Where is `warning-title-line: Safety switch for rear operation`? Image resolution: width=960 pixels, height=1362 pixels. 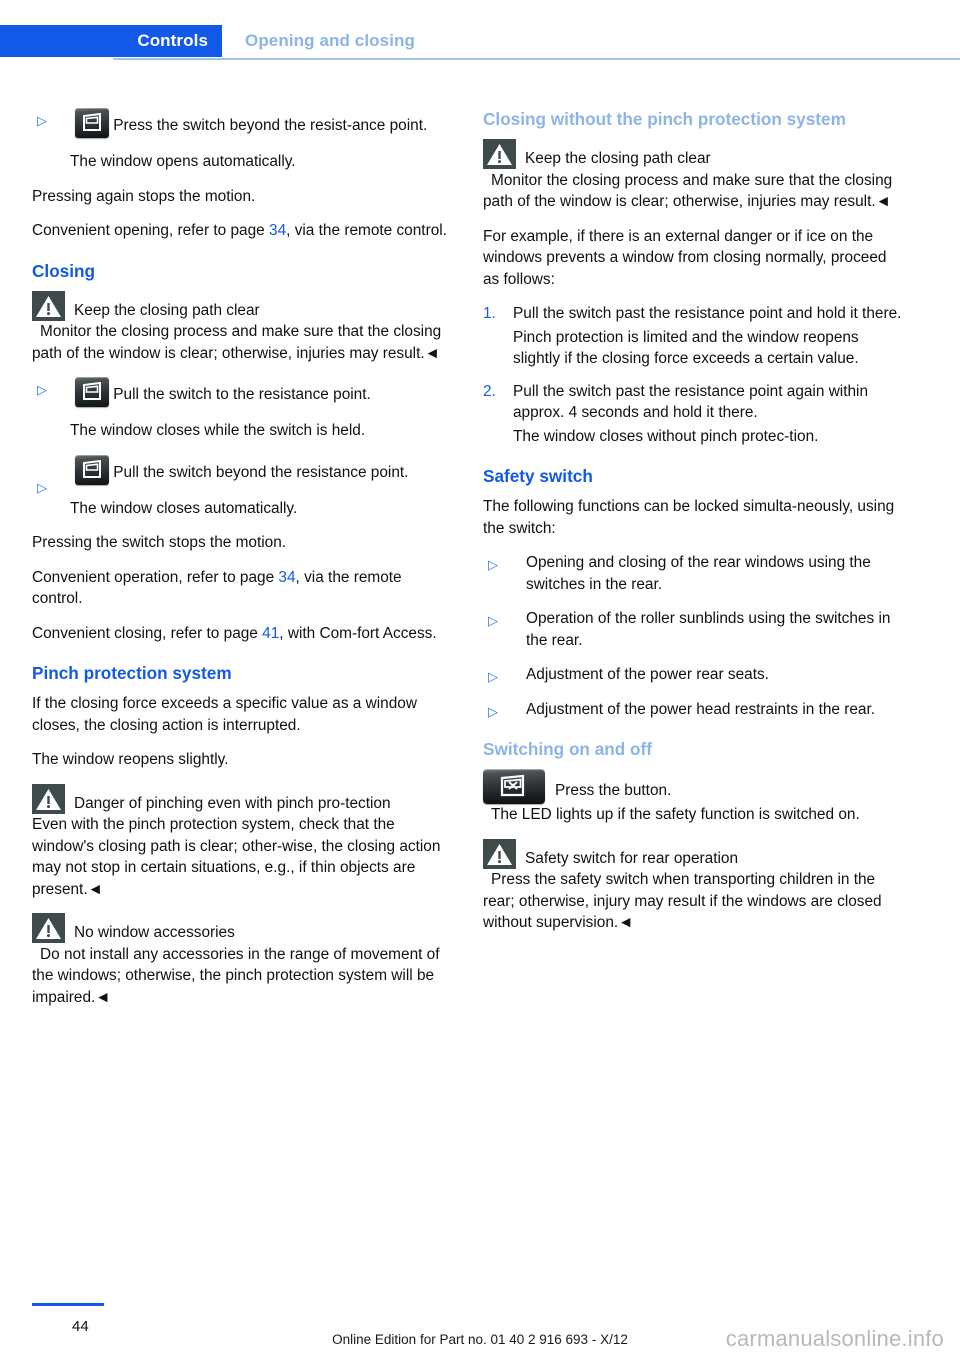 warning-title-line: Safety switch for rear operation is located at coordinates (693, 854).